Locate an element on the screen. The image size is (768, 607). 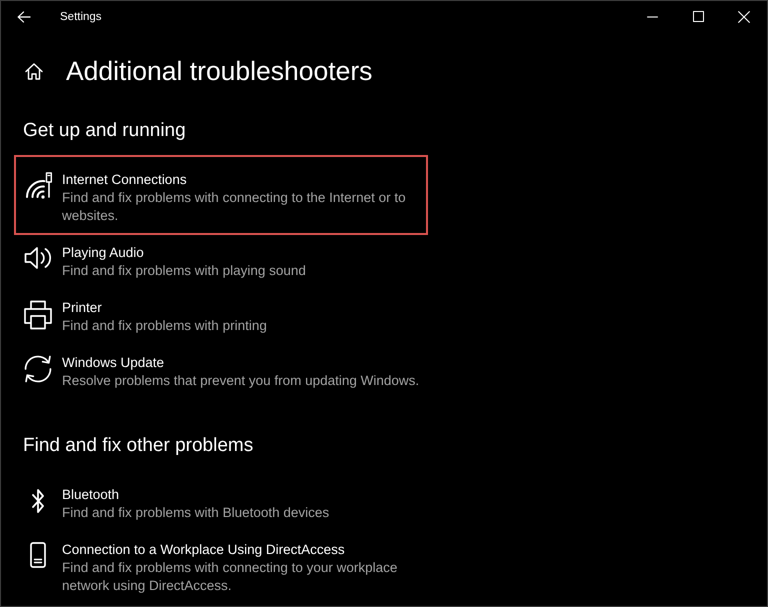
troubleshooter-title: Bluetooth is located at coordinates (243, 495).